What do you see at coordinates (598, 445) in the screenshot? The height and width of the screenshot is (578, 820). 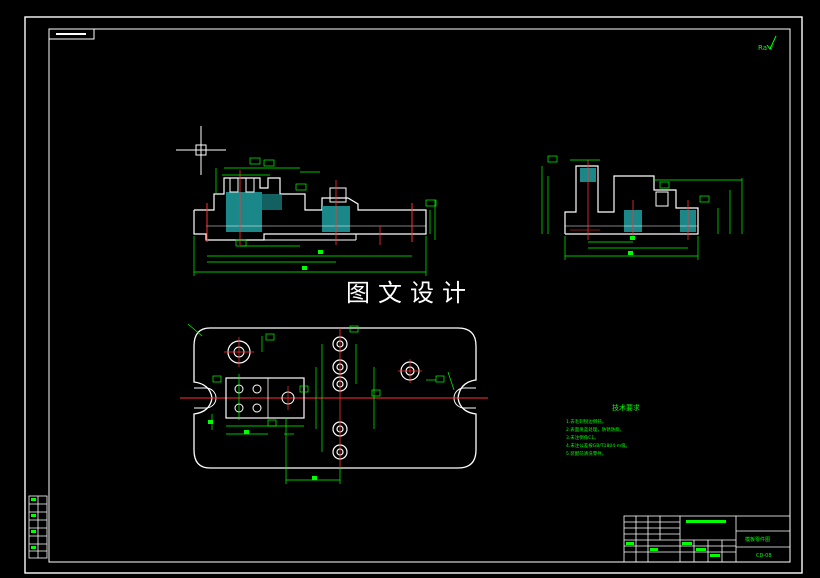 I see `tech-line: 4.未注公差按GB/T1804-m级。` at bounding box center [598, 445].